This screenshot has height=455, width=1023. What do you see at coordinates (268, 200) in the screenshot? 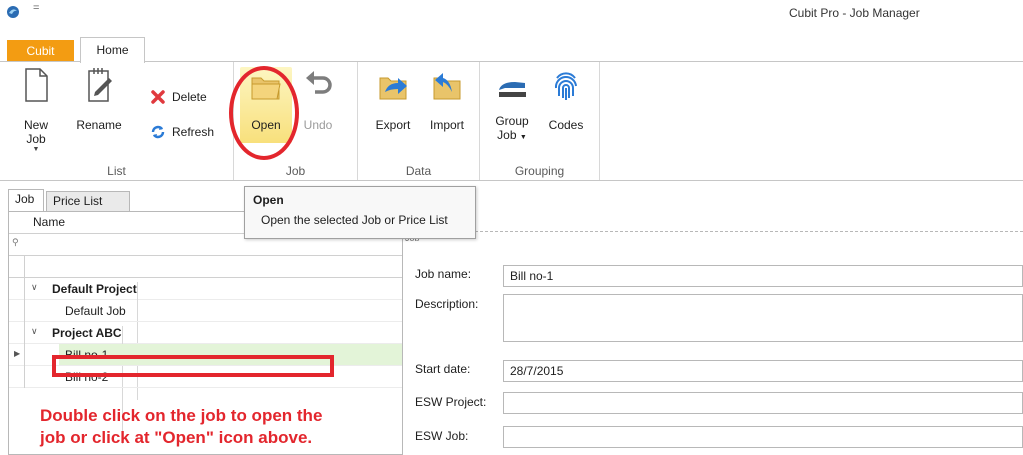
I see `tooltip-title: Open` at bounding box center [268, 200].